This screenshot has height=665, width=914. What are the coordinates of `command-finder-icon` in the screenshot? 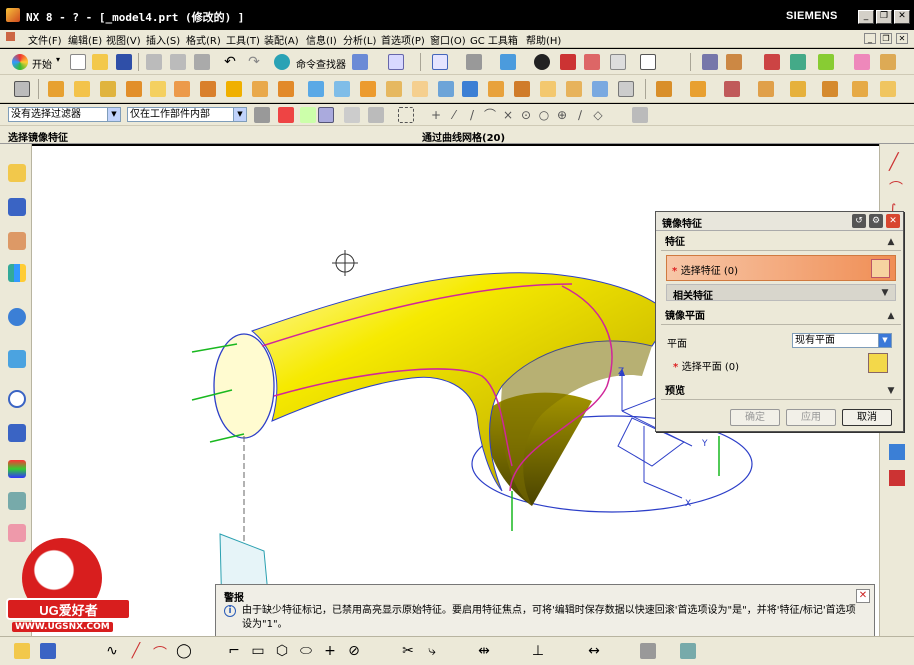 It's located at (282, 62).